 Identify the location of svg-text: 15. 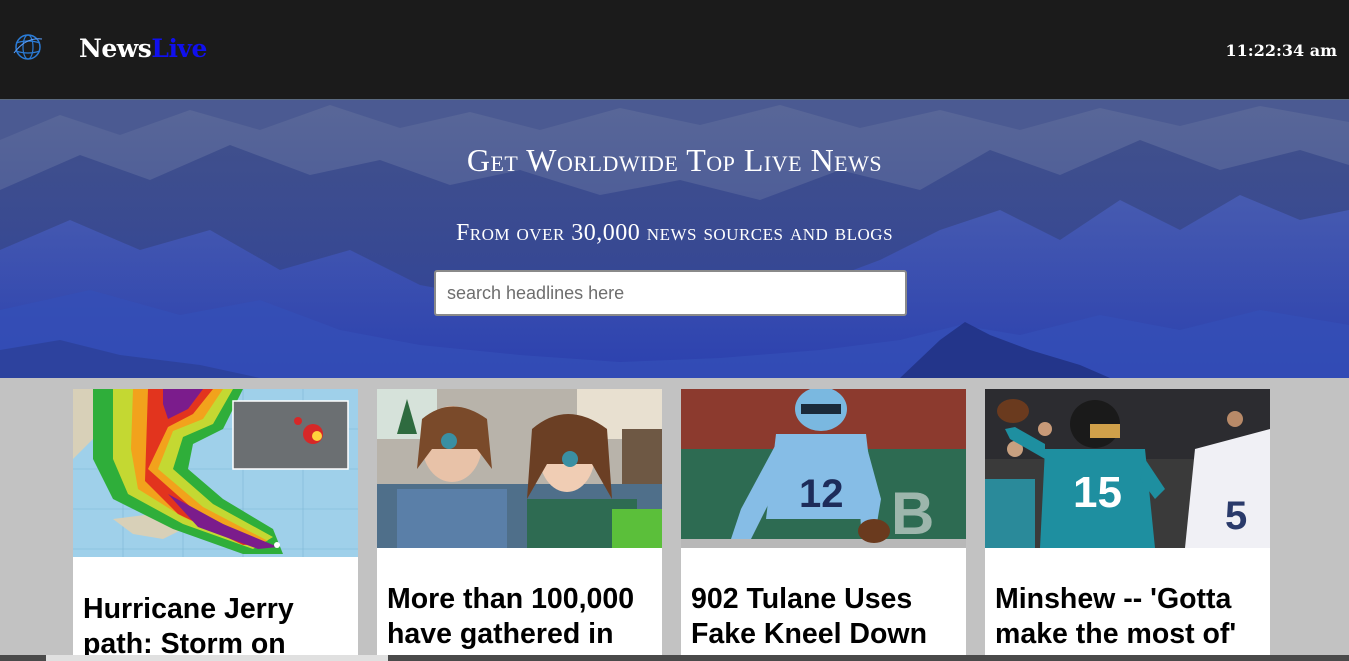
(1097, 492).